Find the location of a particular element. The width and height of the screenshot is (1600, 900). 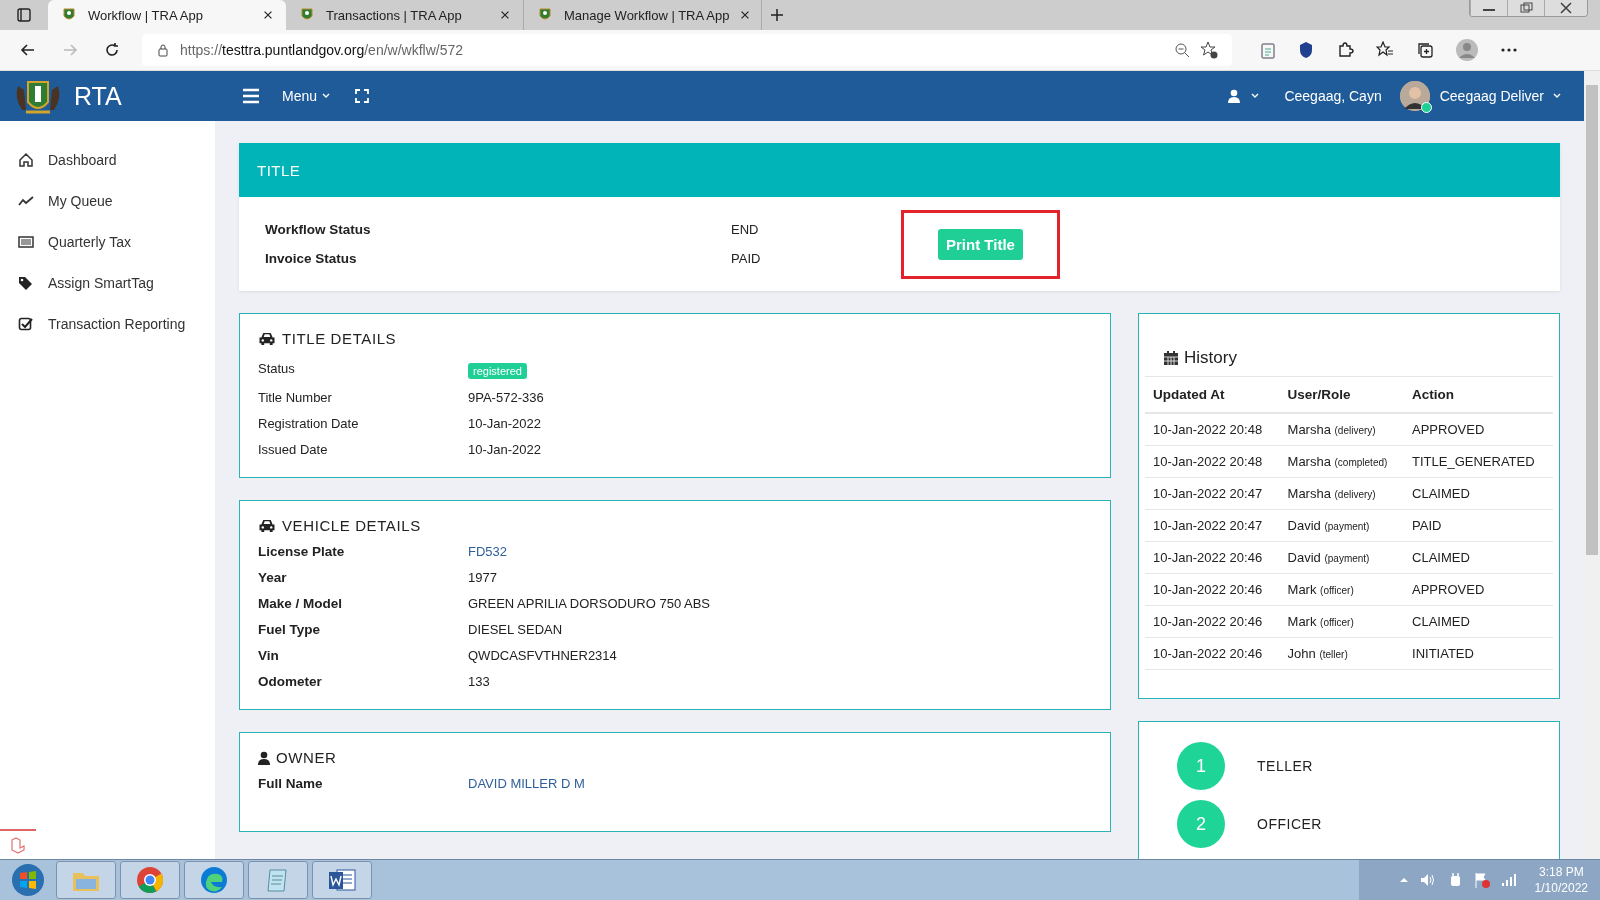

address-bar: https://testtra.puntlandgov.org/en/w/wkflw/572 is located at coordinates (687, 50).